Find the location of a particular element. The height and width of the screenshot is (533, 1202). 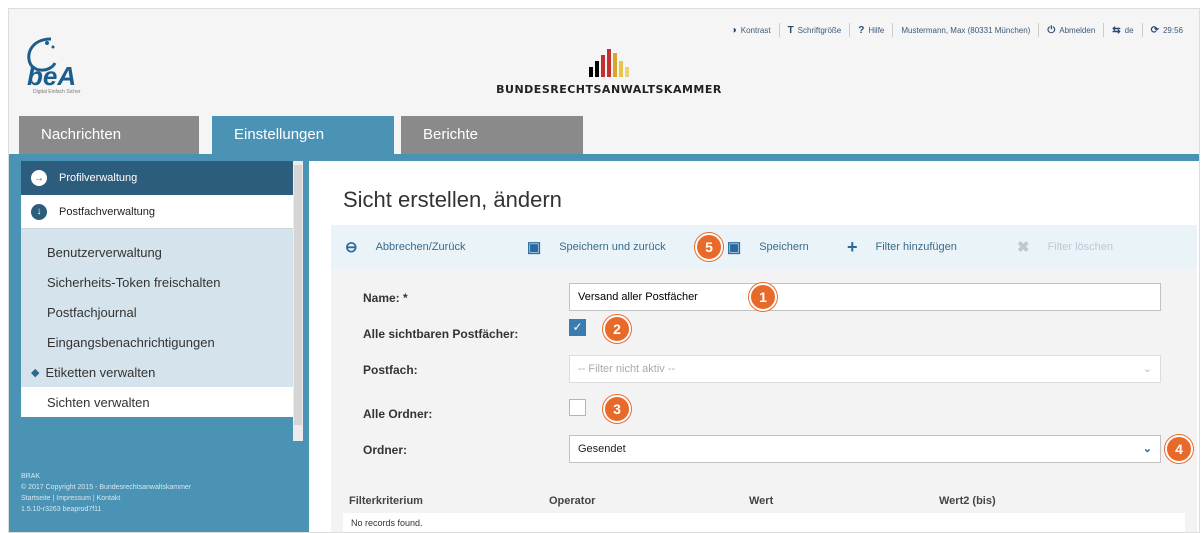

checkmark-icon: ✓ is located at coordinates (577, 327).